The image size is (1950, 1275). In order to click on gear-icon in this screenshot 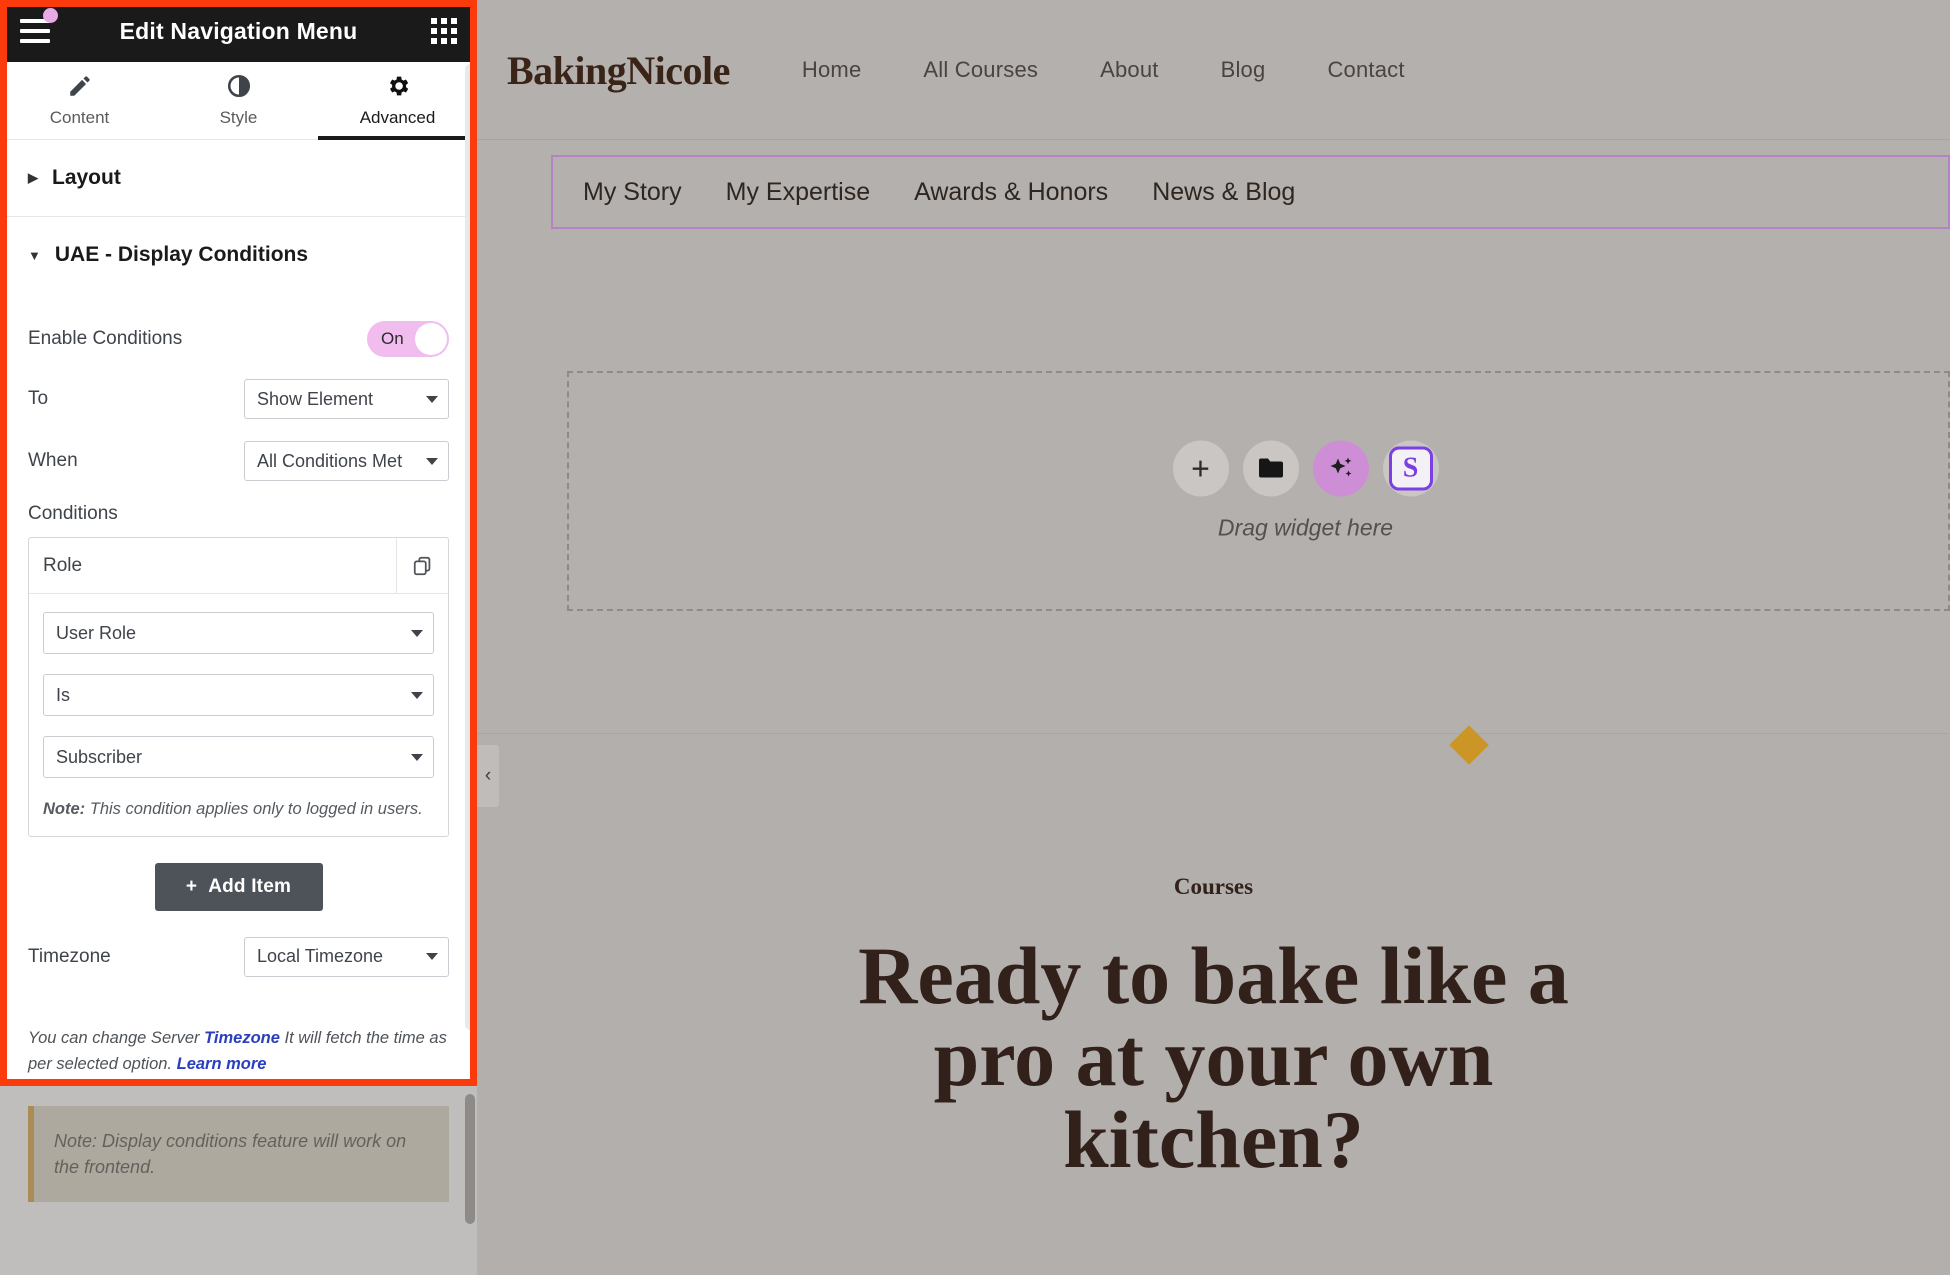, I will do `click(398, 86)`.